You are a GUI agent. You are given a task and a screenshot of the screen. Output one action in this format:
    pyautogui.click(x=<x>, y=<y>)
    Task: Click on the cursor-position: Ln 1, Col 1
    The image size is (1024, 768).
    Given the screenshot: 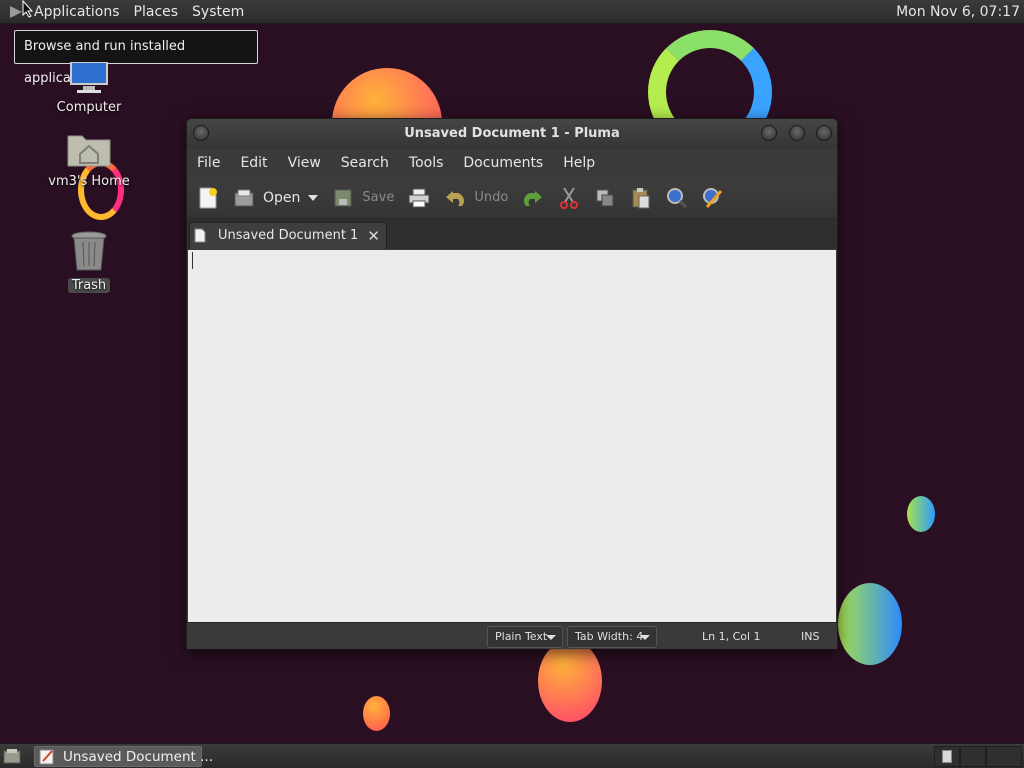 What is the action you would take?
    pyautogui.click(x=731, y=636)
    